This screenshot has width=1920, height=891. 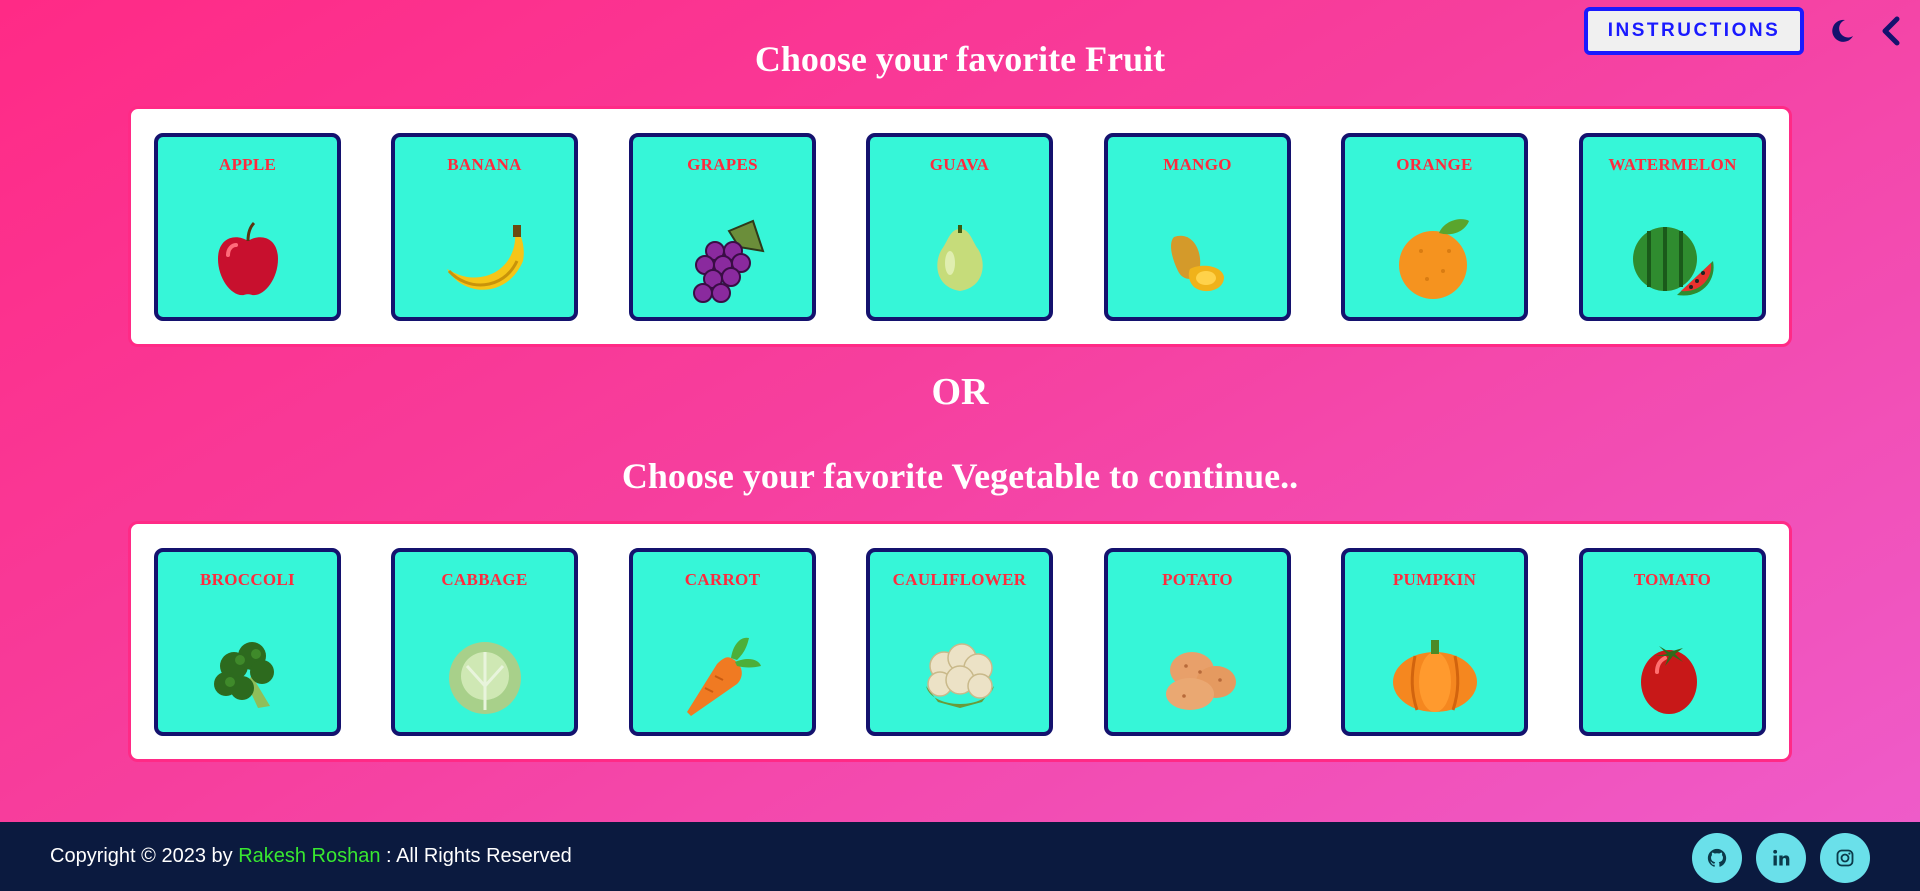 What do you see at coordinates (1200, 681) in the screenshot?
I see `potato-icon` at bounding box center [1200, 681].